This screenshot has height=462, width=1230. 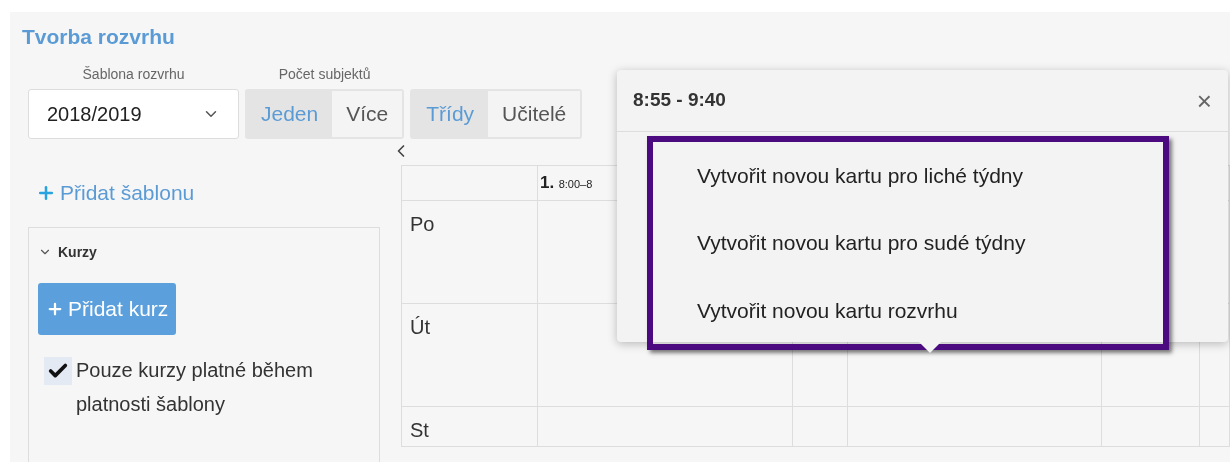 I want to click on day-label: Po, so click(x=422, y=224).